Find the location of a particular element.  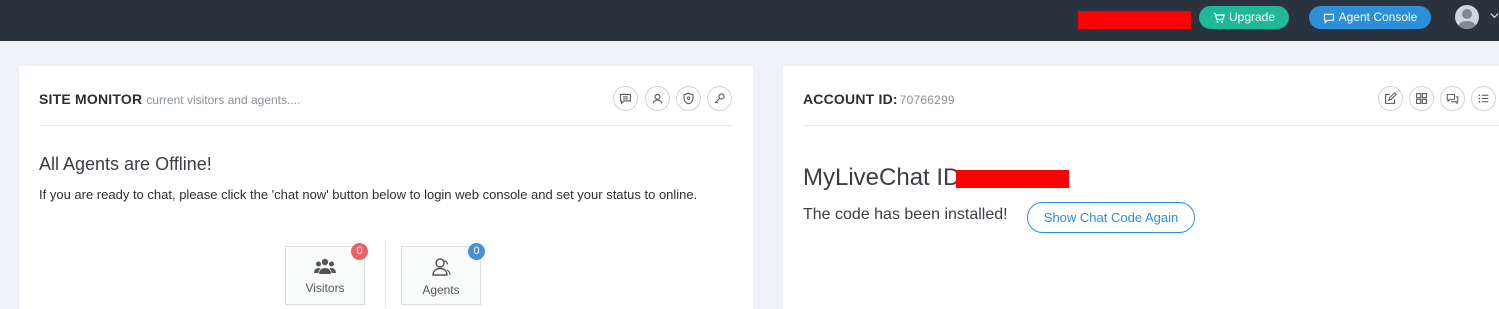

agents-stat: Agents 0 is located at coordinates (443, 274).